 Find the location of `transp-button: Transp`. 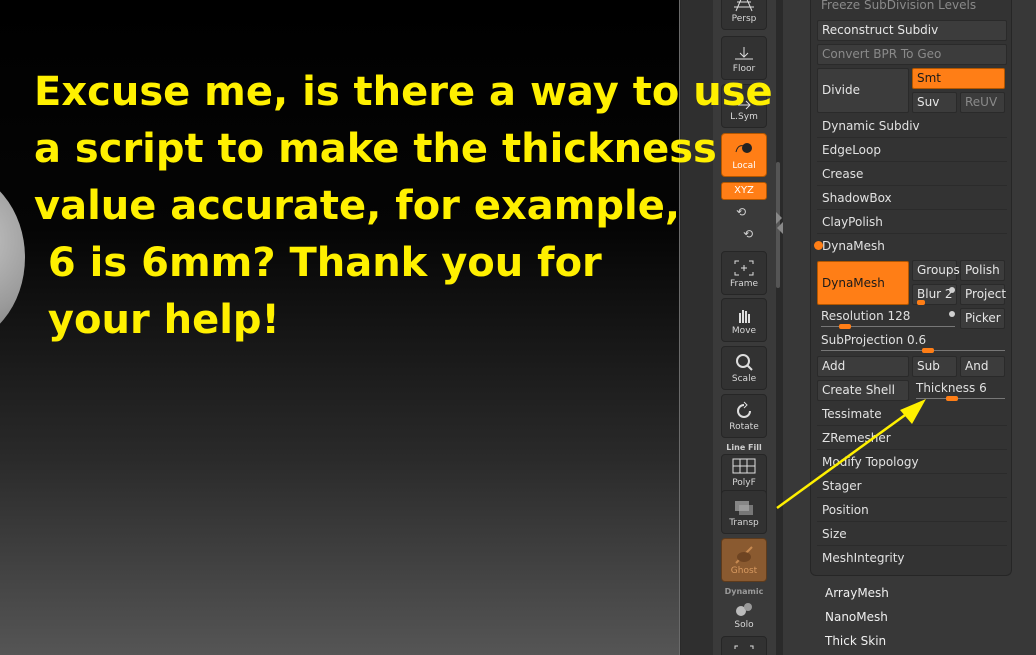

transp-button: Transp is located at coordinates (744, 512).